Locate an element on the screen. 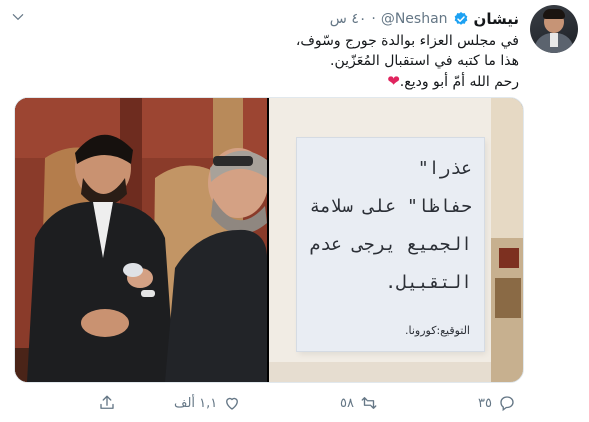 This screenshot has width=589, height=422. reply-button: ٣٥ is located at coordinates (497, 403).